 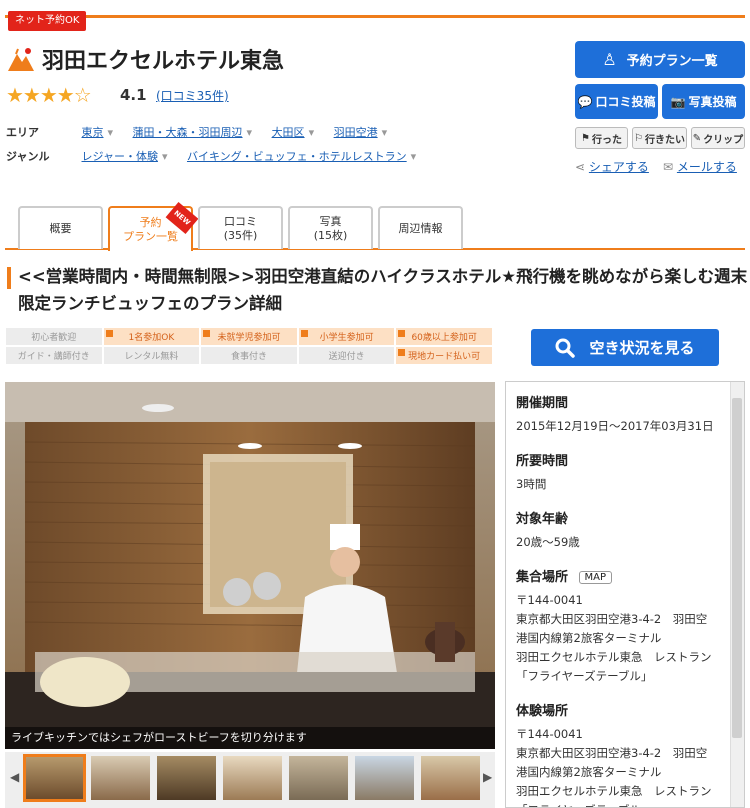 I want to click on tab-bar: 概要 予約 プラン一覧 NEW 口コミ (35件) 写真 (15枚) 周辺情報, so click(x=375, y=226).